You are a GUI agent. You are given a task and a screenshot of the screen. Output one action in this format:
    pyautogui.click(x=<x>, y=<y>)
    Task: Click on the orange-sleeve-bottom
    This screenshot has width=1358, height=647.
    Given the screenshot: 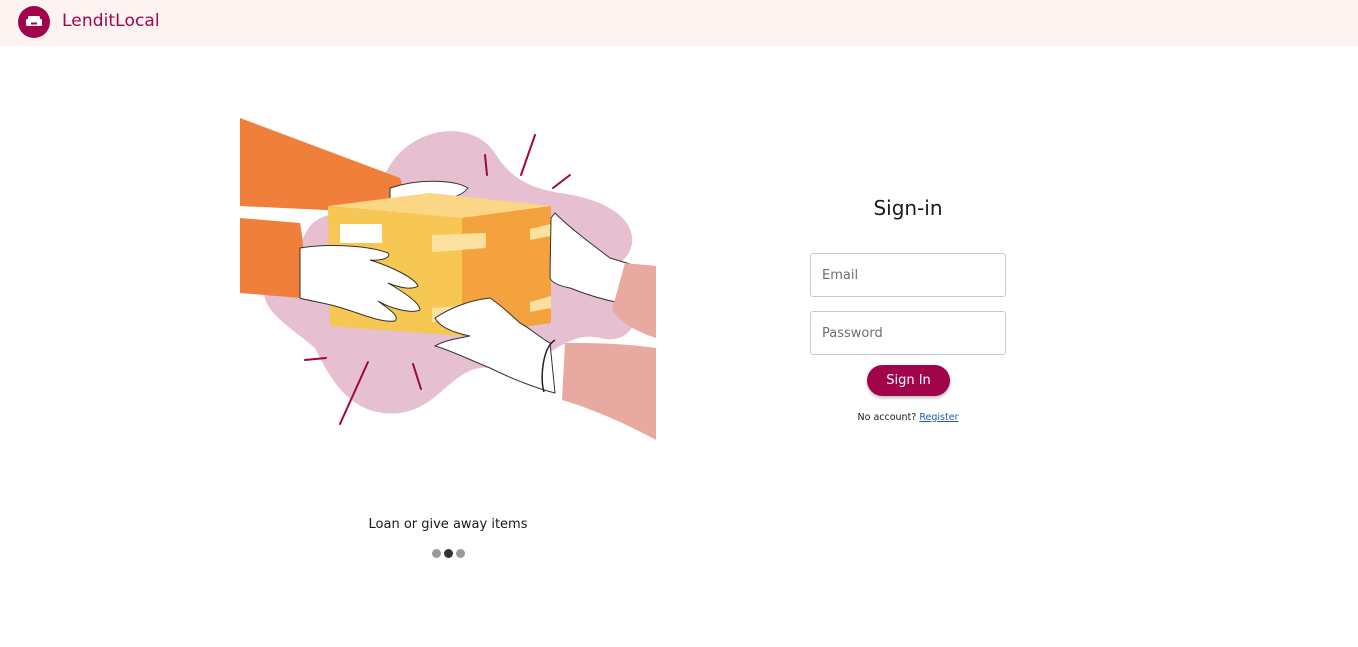 What is the action you would take?
    pyautogui.click(x=272, y=258)
    